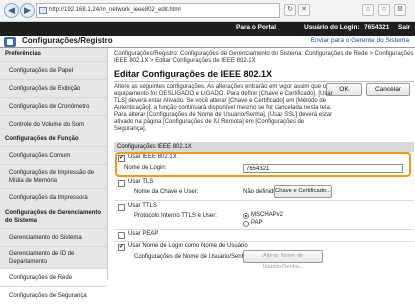 Image resolution: width=415 pixels, height=304 pixels. Describe the element at coordinates (10, 42) in the screenshot. I see `settings-logo-icon` at that location.